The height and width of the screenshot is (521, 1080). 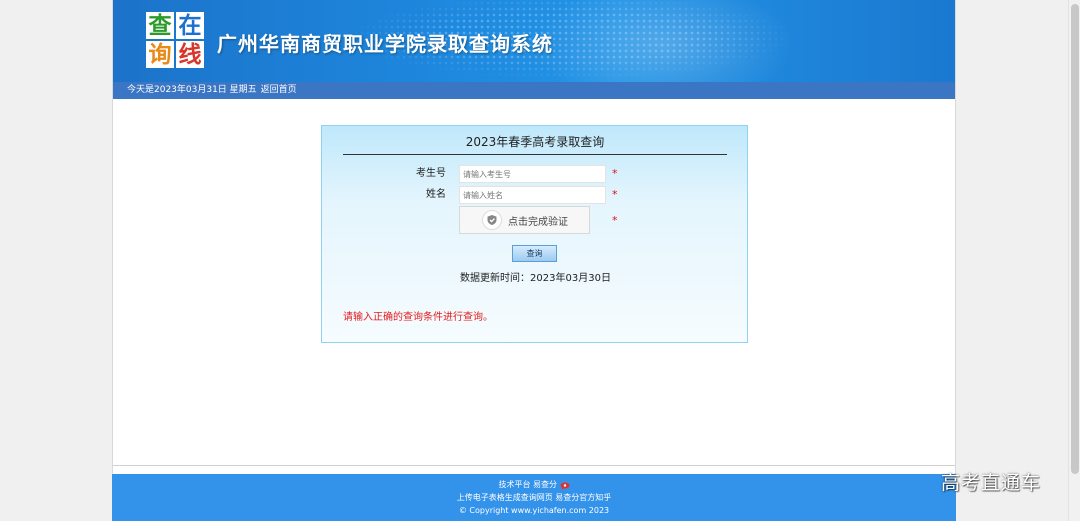 What do you see at coordinates (534, 90) in the screenshot?
I see `date-bar: 今天是2023年03月31日 星期五 返回首页` at bounding box center [534, 90].